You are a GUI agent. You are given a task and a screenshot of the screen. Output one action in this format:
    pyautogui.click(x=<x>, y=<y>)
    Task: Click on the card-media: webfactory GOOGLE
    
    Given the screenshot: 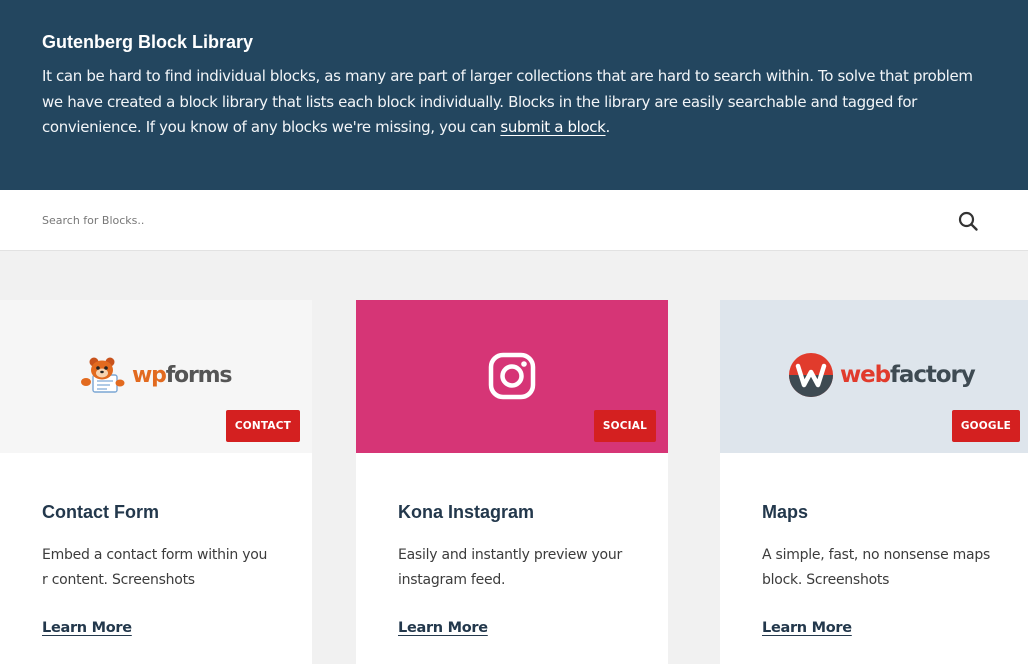 What is the action you would take?
    pyautogui.click(x=874, y=376)
    